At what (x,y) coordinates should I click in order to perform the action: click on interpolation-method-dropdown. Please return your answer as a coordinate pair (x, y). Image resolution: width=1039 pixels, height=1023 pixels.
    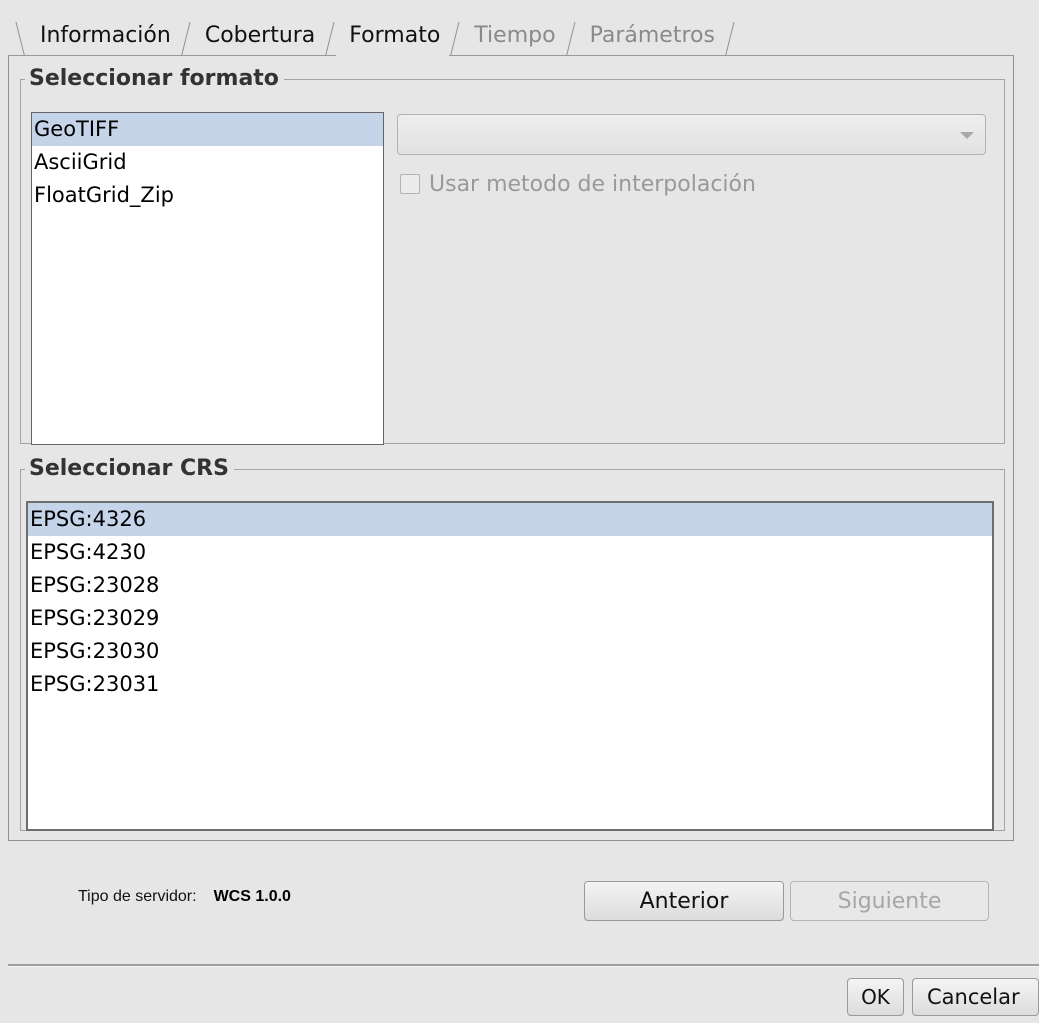
    Looking at the image, I should click on (691, 134).